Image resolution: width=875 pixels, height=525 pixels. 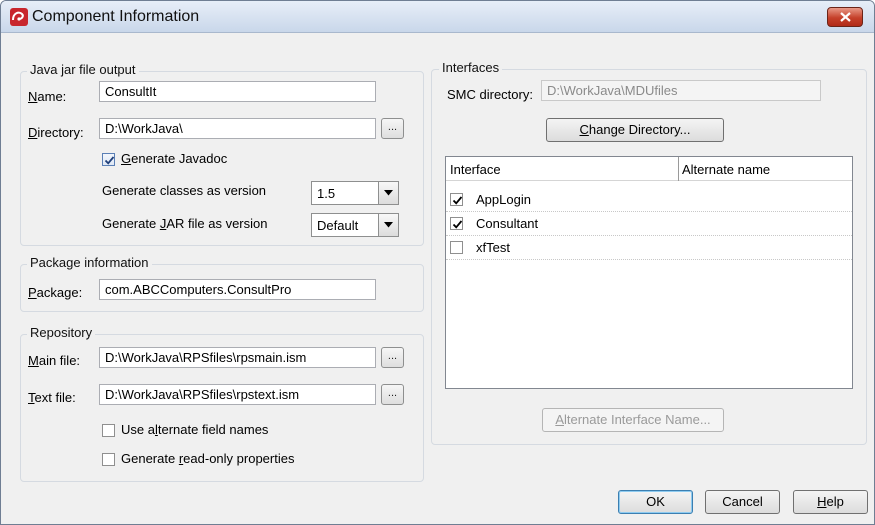 I want to click on smc-directory-label: SMC directory:, so click(x=490, y=94).